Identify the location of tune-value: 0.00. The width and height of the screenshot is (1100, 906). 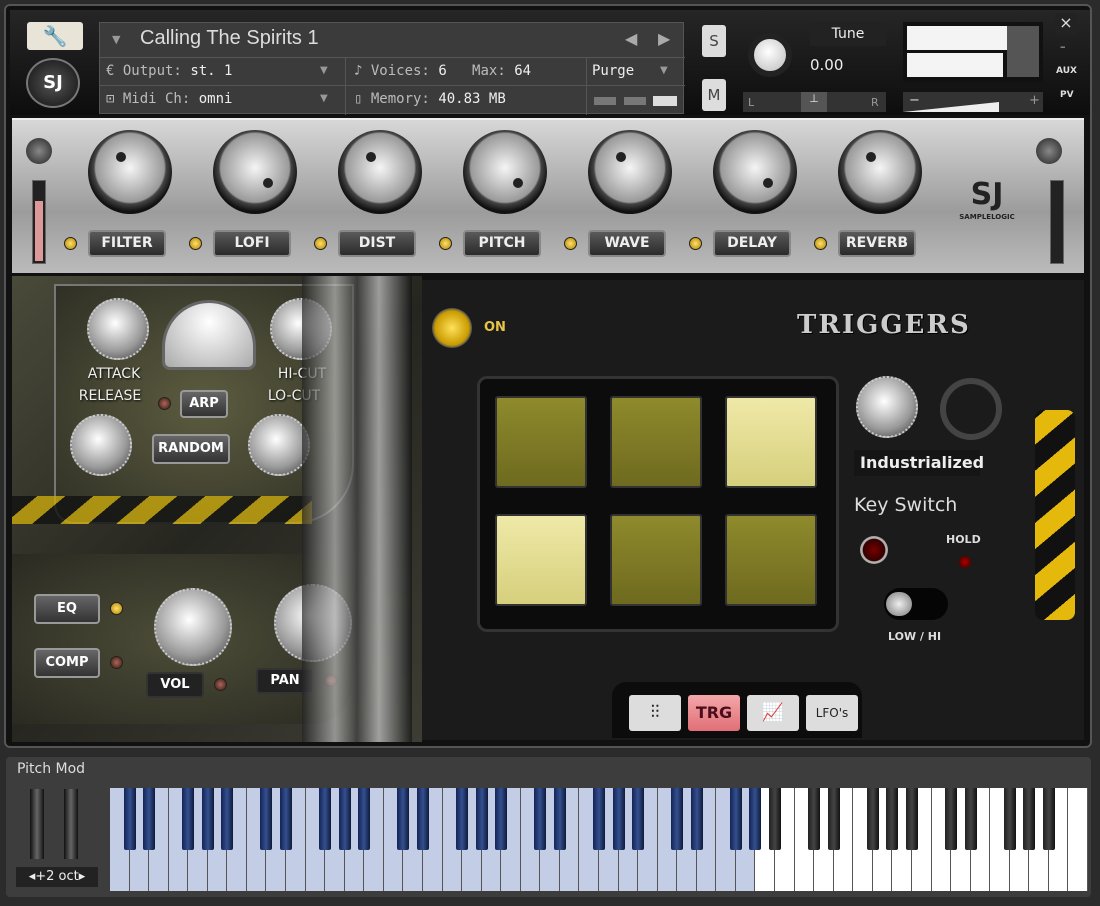
(830, 65).